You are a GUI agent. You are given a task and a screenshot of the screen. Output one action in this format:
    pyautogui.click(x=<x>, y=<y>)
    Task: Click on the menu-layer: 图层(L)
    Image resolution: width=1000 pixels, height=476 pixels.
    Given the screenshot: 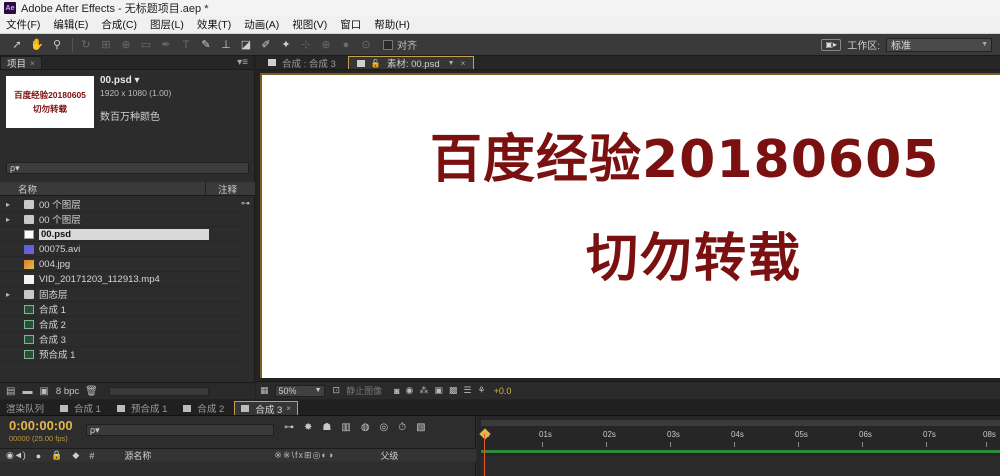 What is the action you would take?
    pyautogui.click(x=167, y=24)
    